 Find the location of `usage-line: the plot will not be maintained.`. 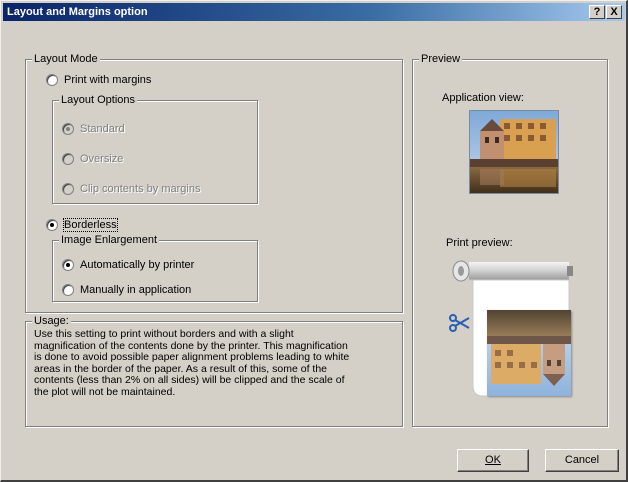

usage-line: the plot will not be maintained. is located at coordinates (105, 391).